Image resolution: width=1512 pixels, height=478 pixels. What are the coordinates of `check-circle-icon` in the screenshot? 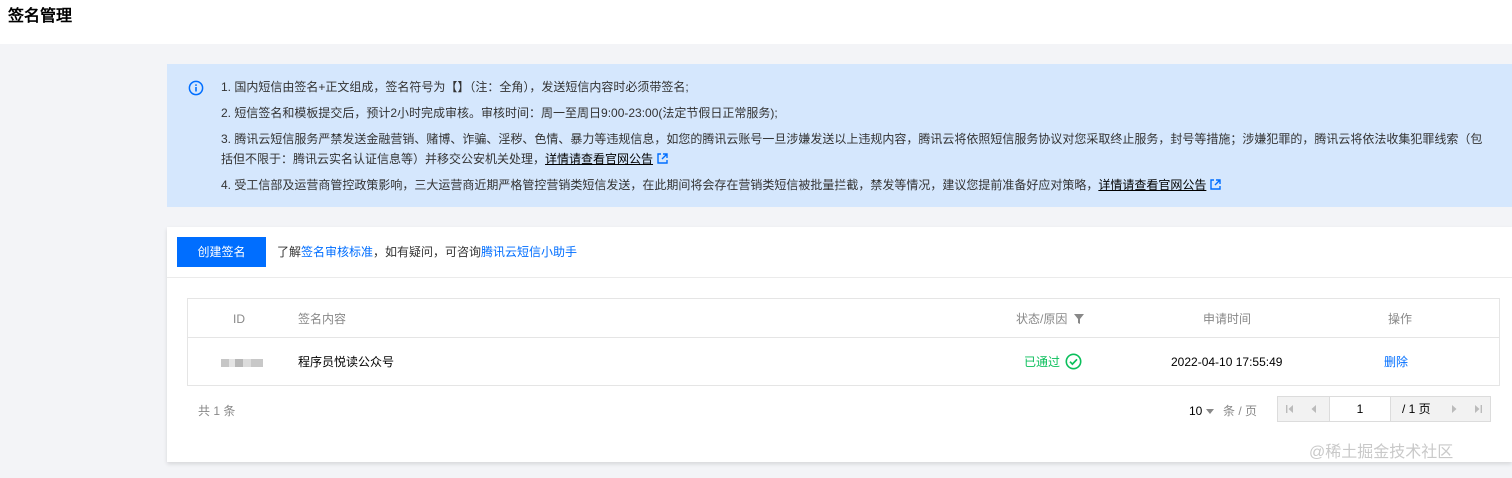 It's located at (1073, 361).